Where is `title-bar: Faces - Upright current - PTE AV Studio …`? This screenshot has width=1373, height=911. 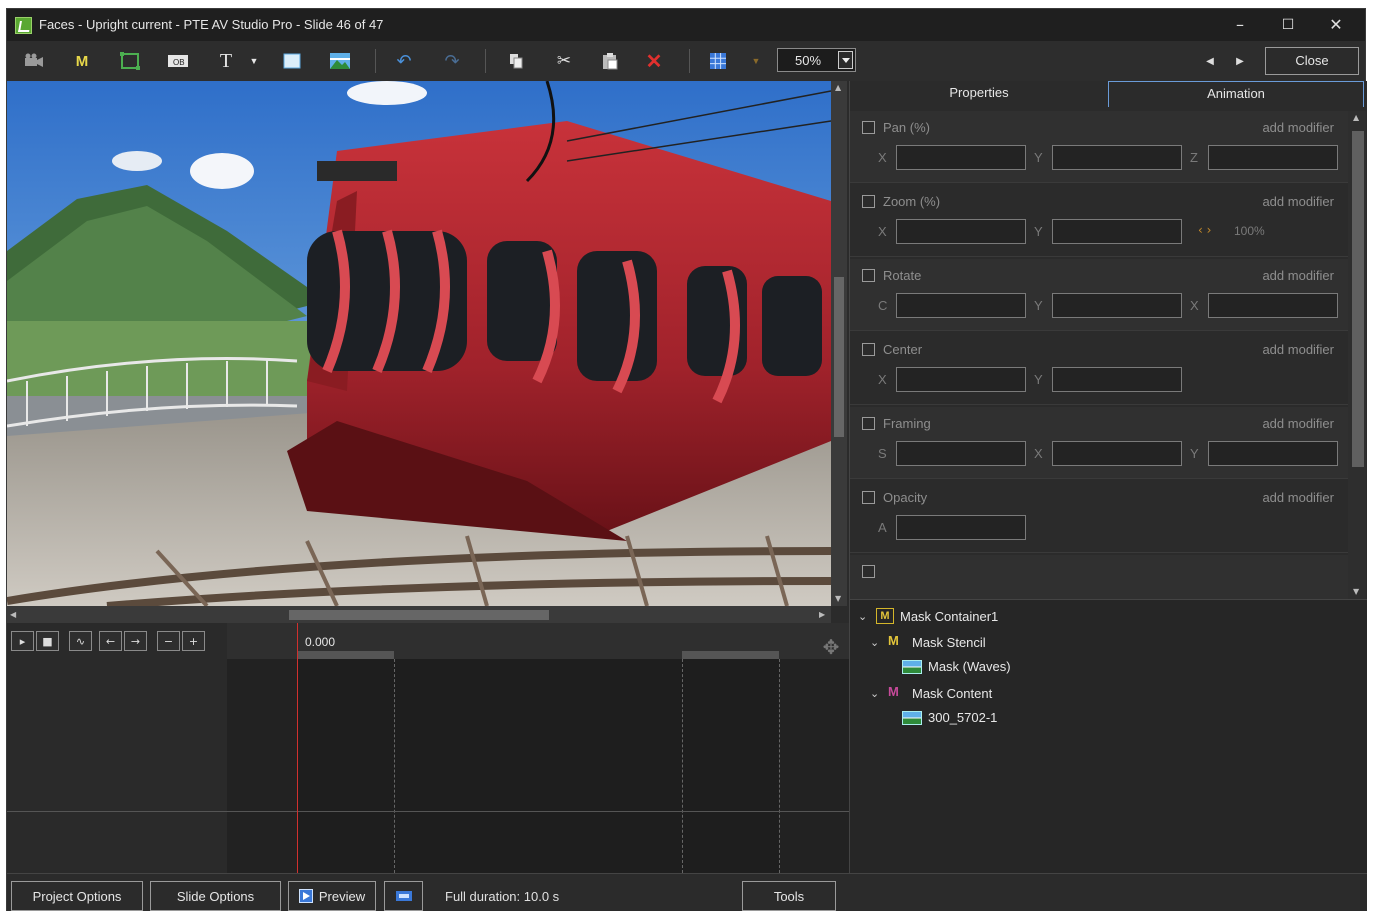 title-bar: Faces - Upright current - PTE AV Studio … is located at coordinates (686, 25).